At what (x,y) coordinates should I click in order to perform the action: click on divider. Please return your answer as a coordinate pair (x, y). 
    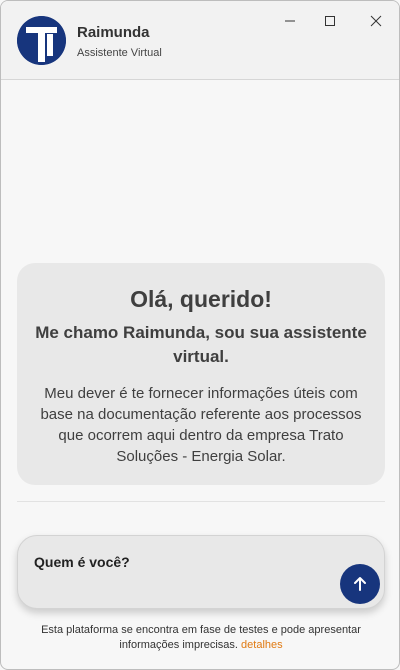
    Looking at the image, I should click on (201, 501).